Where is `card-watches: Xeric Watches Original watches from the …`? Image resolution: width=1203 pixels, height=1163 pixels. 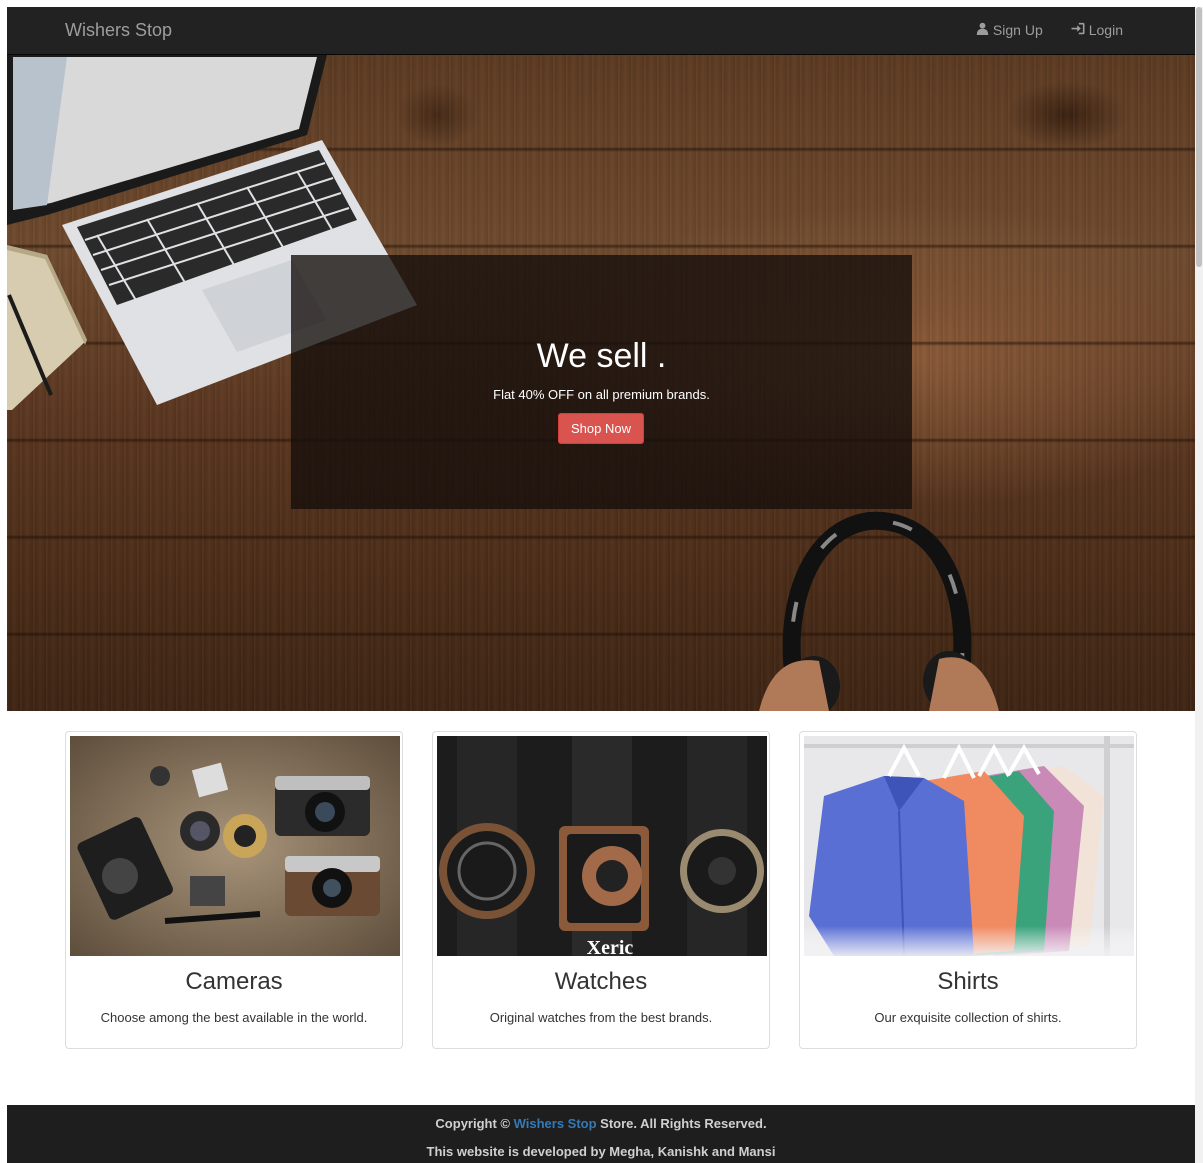
card-watches: Xeric Watches Original watches from the … is located at coordinates (601, 890).